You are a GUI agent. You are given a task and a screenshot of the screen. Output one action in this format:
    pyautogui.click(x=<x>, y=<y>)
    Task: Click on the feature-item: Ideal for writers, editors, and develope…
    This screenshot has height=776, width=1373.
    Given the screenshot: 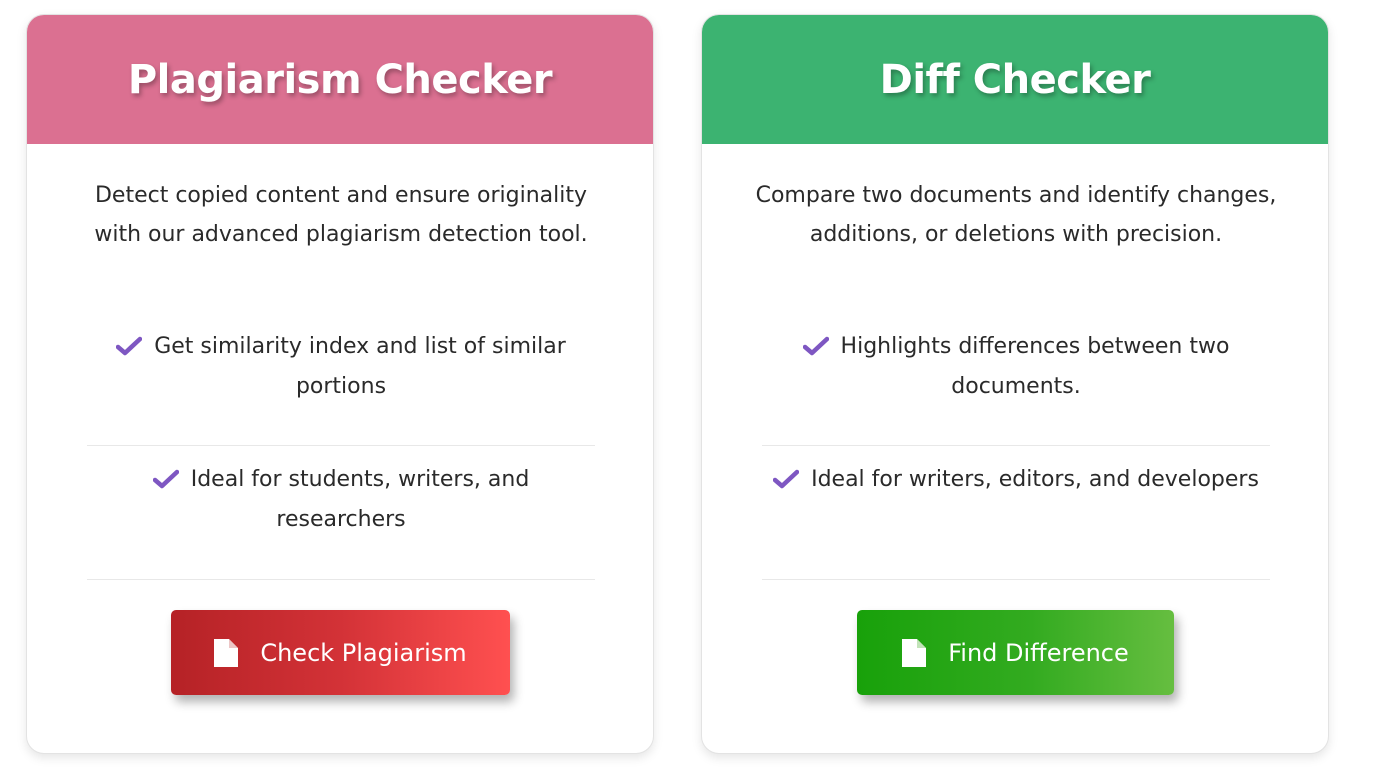 What is the action you would take?
    pyautogui.click(x=1016, y=513)
    